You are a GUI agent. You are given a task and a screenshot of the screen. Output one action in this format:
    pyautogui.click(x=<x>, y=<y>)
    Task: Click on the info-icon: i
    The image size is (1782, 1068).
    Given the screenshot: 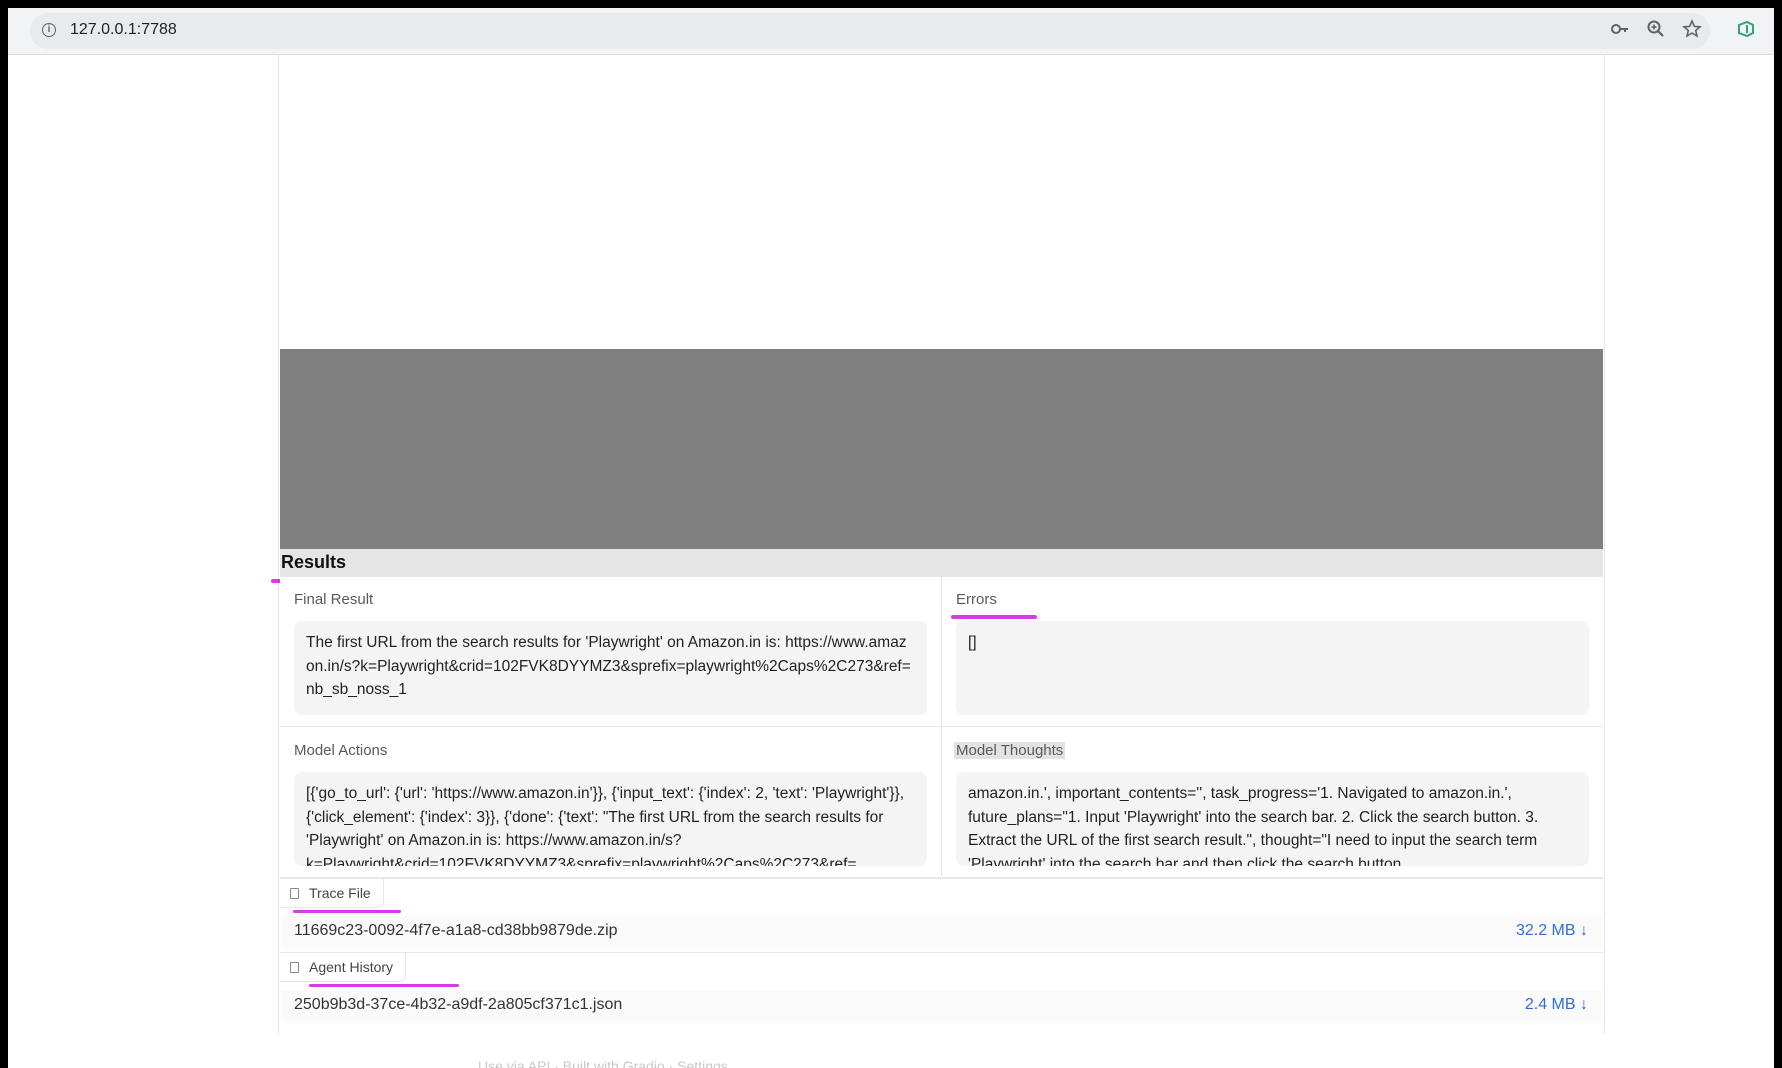 What is the action you would take?
    pyautogui.click(x=49, y=30)
    